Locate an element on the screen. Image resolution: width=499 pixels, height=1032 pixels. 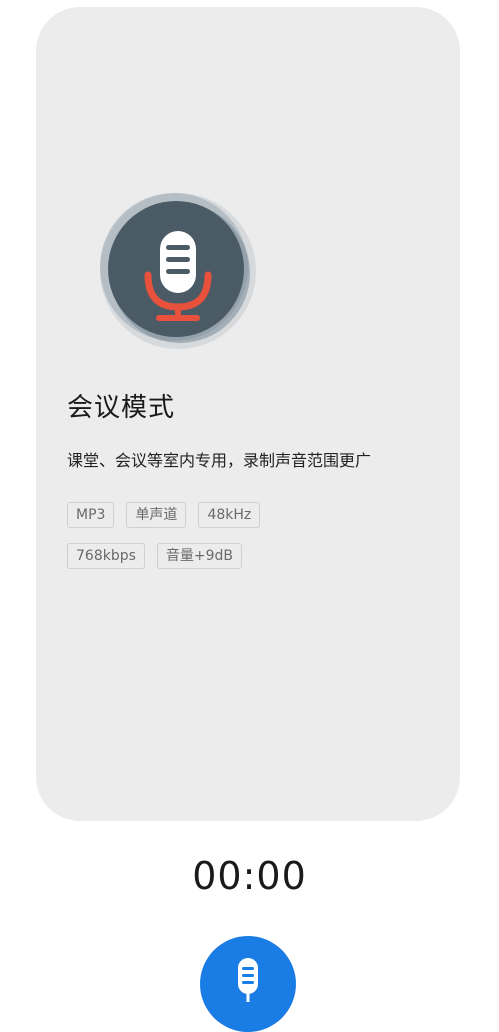
format-tag: MP3 is located at coordinates (91, 515).